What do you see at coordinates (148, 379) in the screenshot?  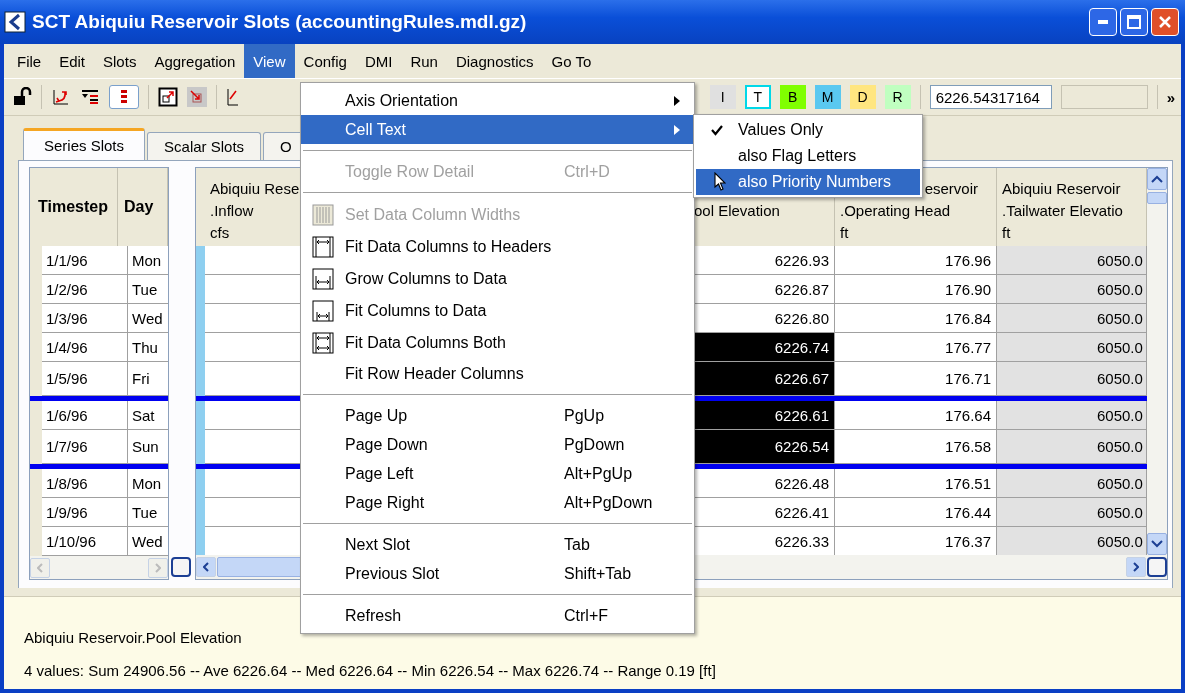 I see `day-cell: Fri` at bounding box center [148, 379].